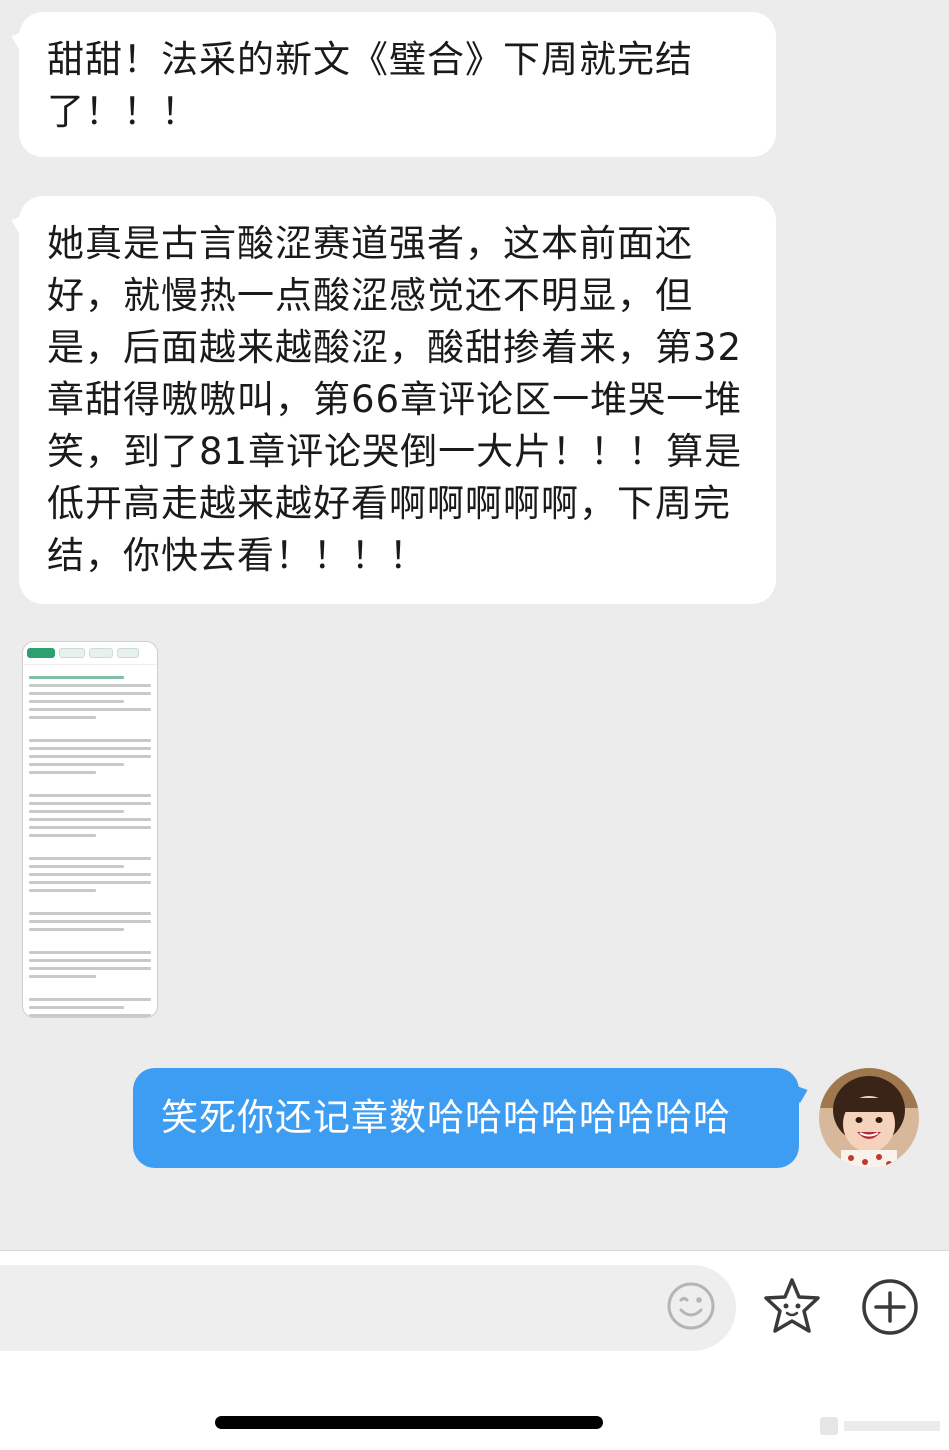 This screenshot has height=1450, width=949. I want to click on plus-circle-icon, so click(890, 1307).